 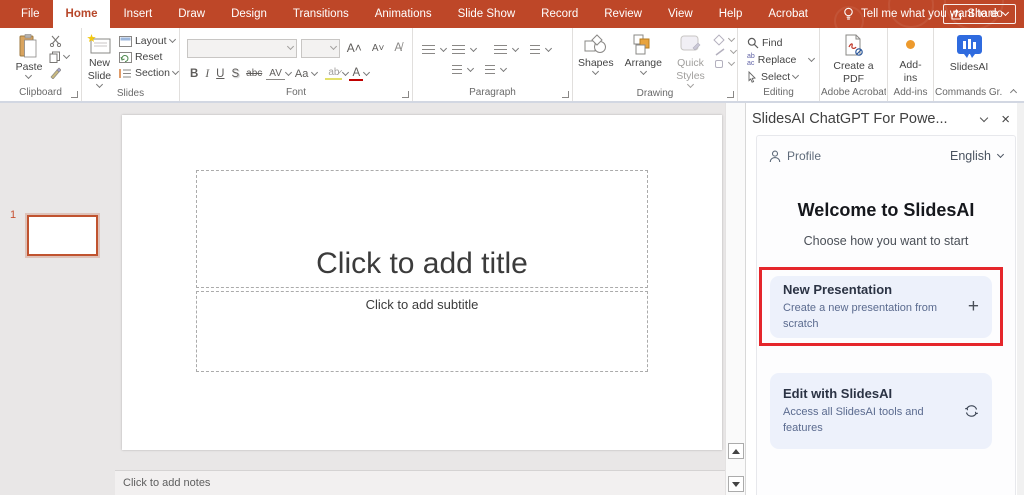 I want to click on menu-tab-insert: Insert, so click(x=137, y=14).